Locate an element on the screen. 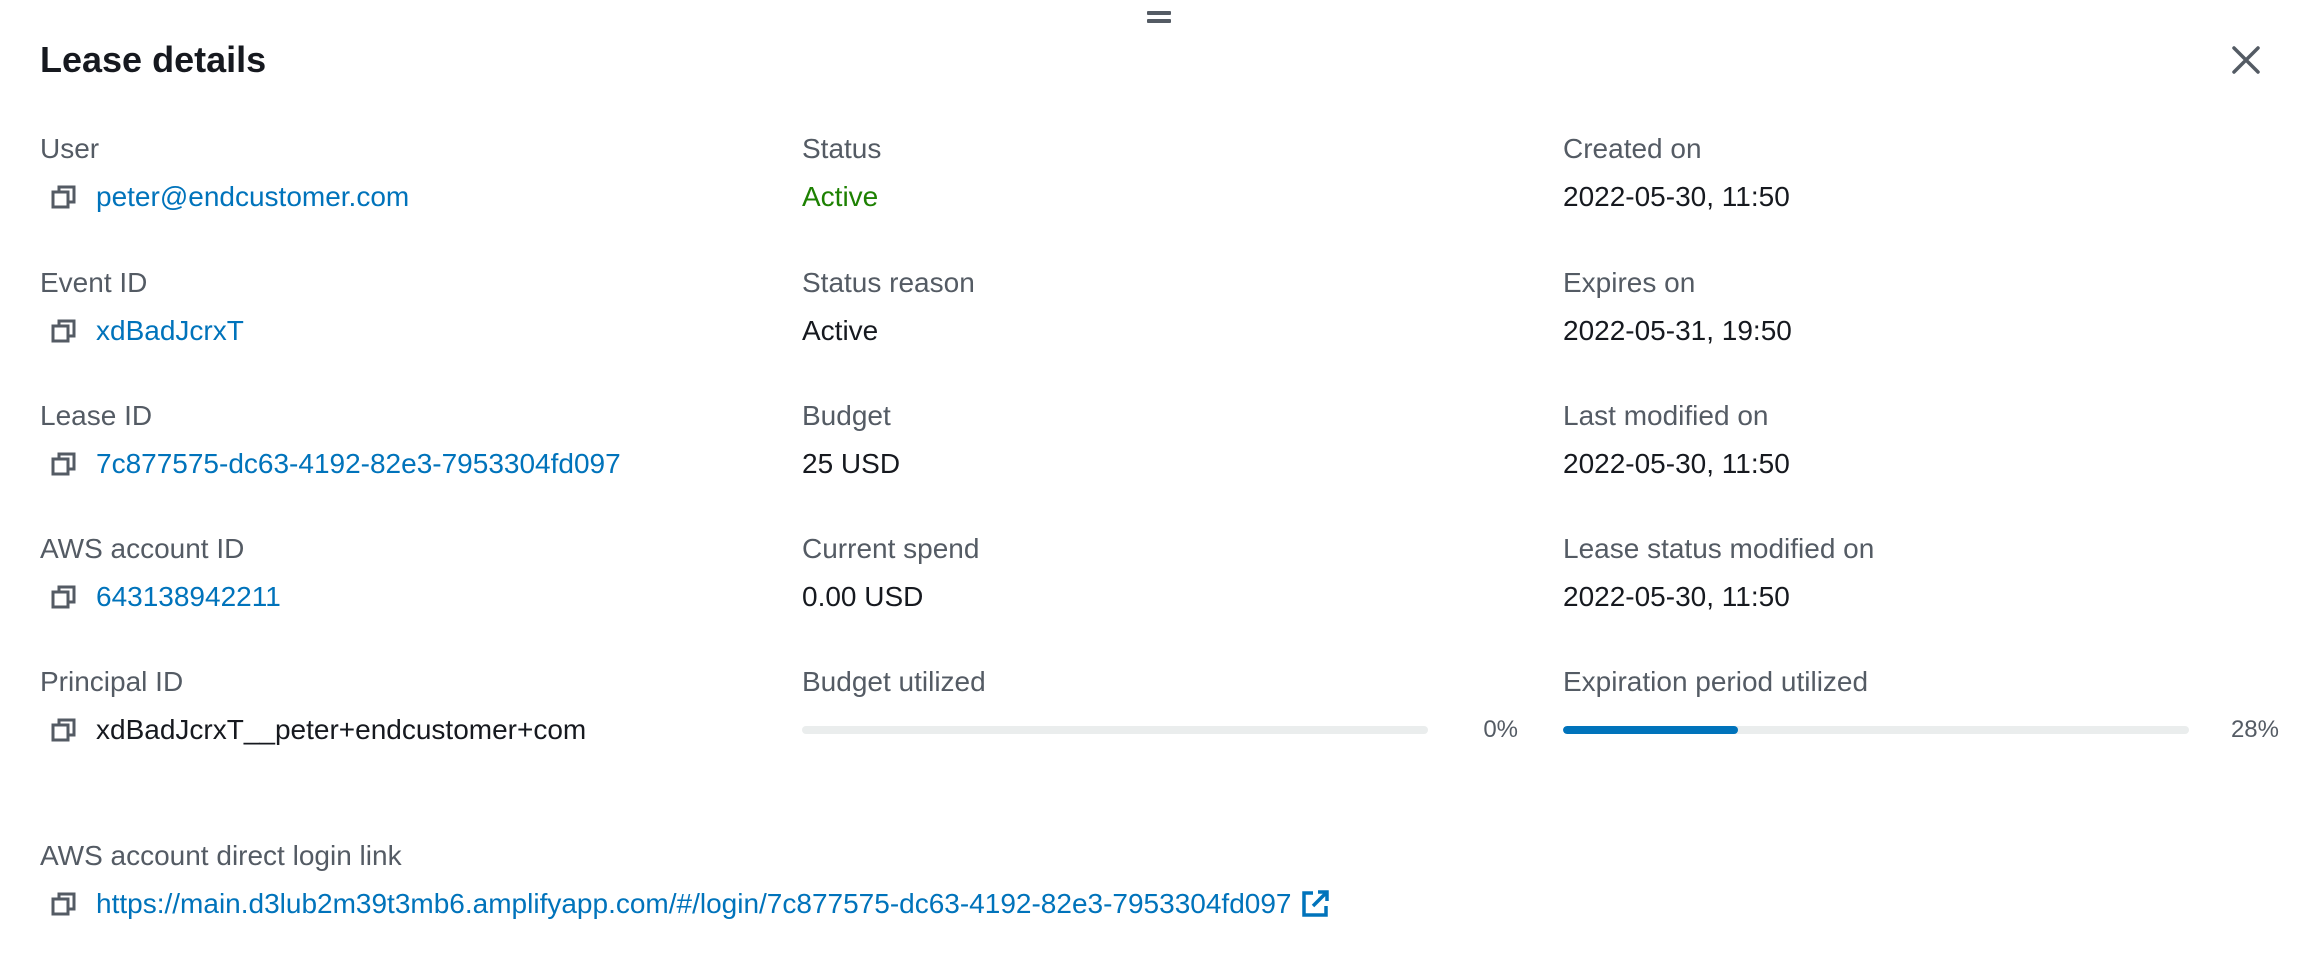 The width and height of the screenshot is (2316, 958). current-spend-value: 0.00 USD is located at coordinates (863, 596).